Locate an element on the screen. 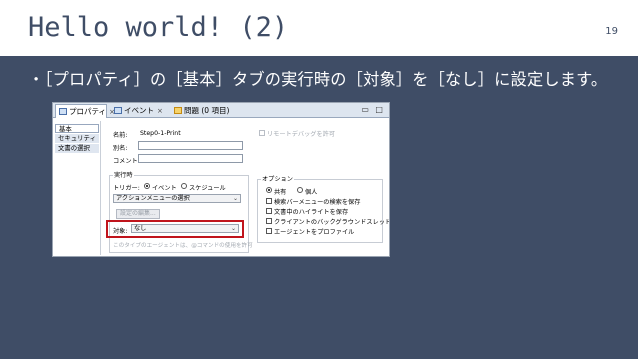 The image size is (638, 359). alias-label: 別名: is located at coordinates (120, 148).